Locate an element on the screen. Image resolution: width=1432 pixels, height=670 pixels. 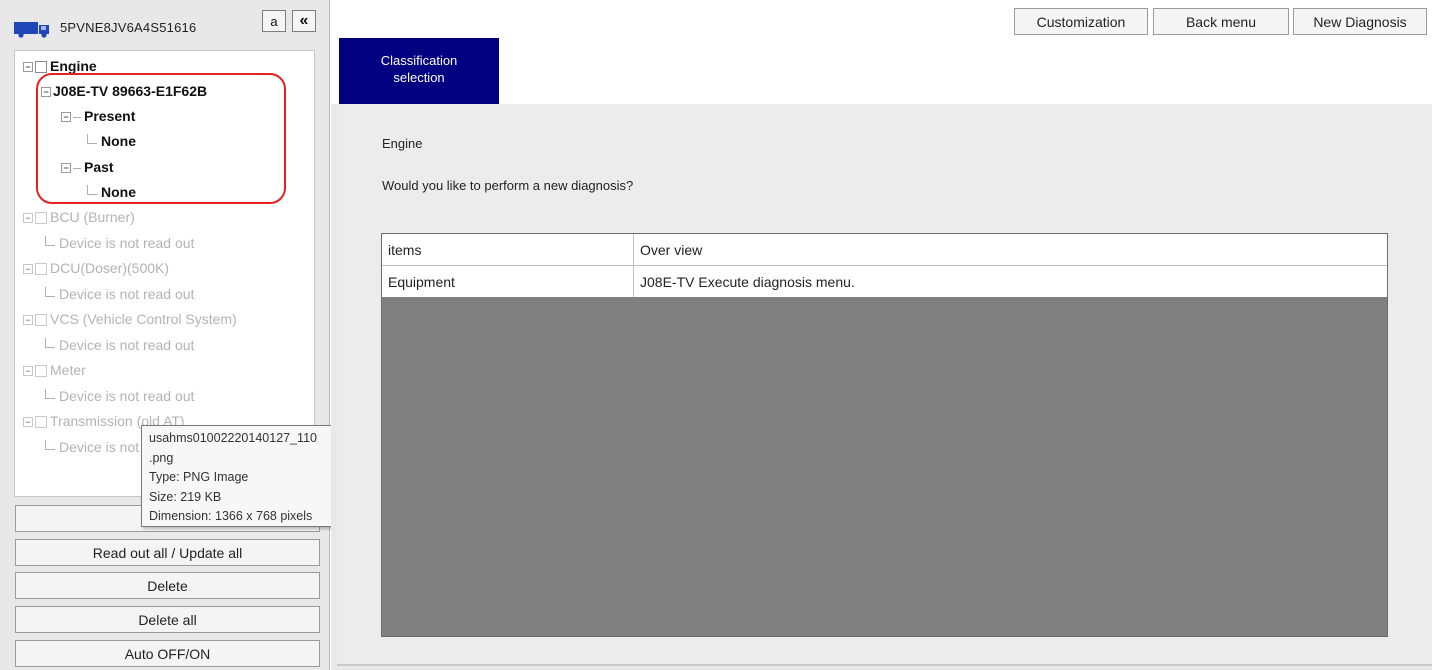
column-header-items: items is located at coordinates (508, 249).